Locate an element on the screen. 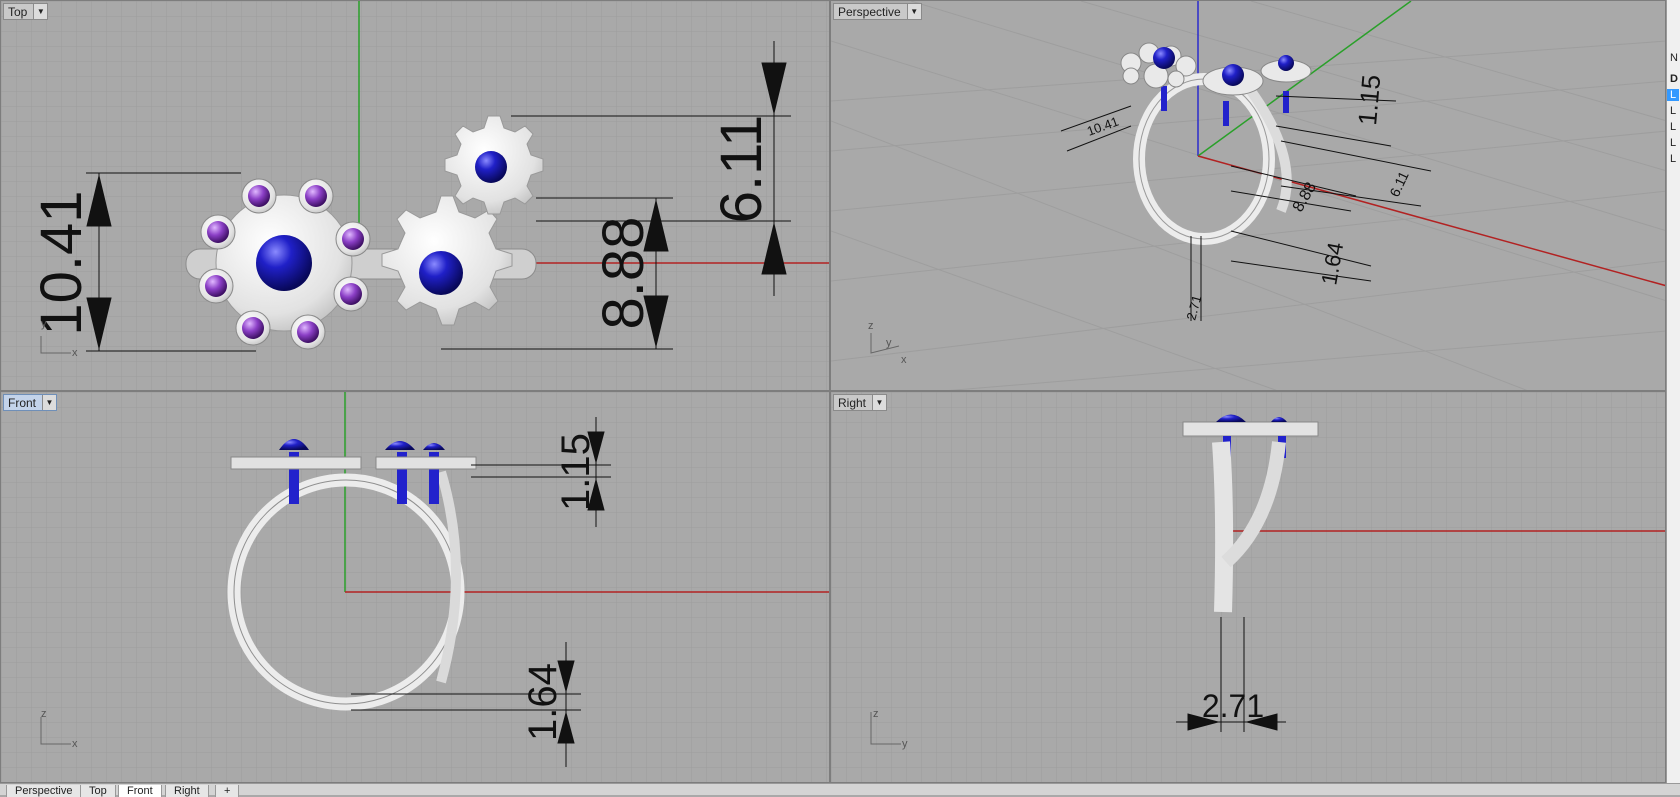 The width and height of the screenshot is (1680, 797). gear-large is located at coordinates (447, 260).